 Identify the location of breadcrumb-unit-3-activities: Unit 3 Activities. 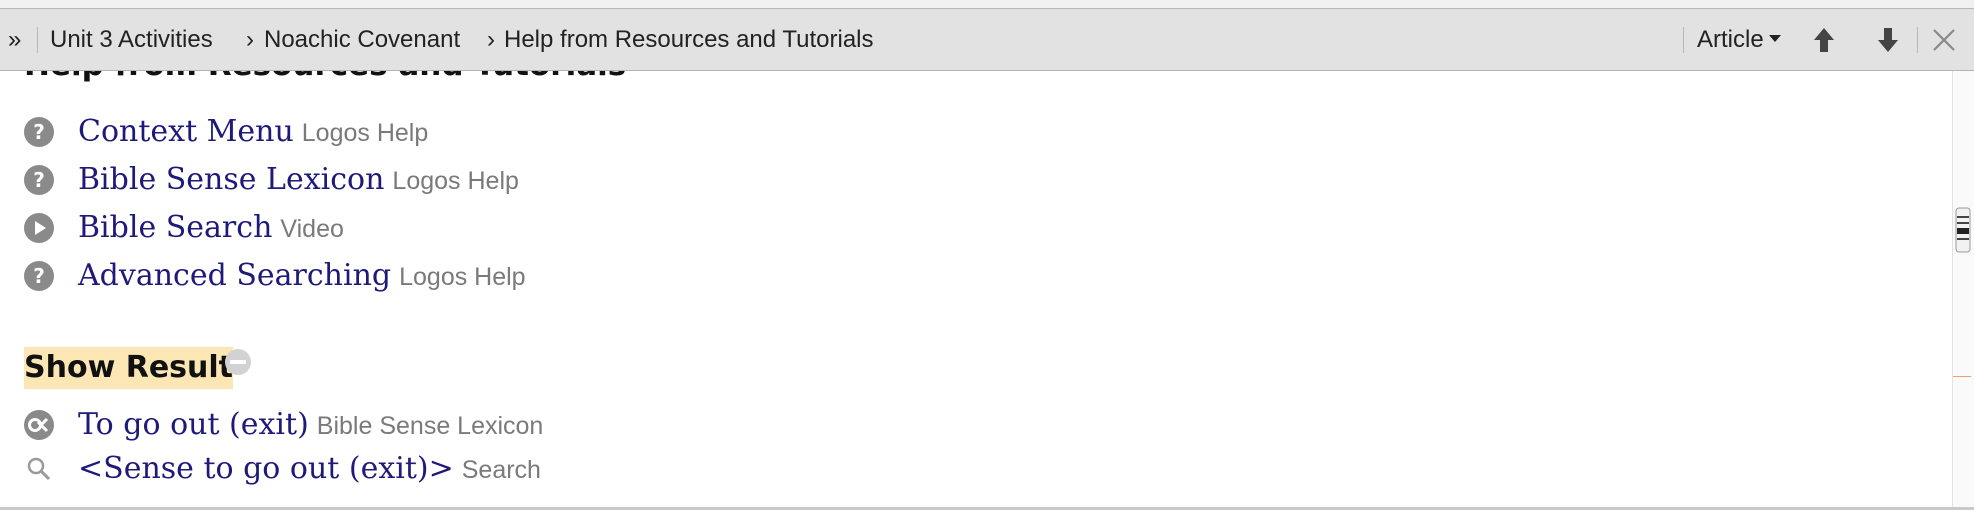
(131, 39).